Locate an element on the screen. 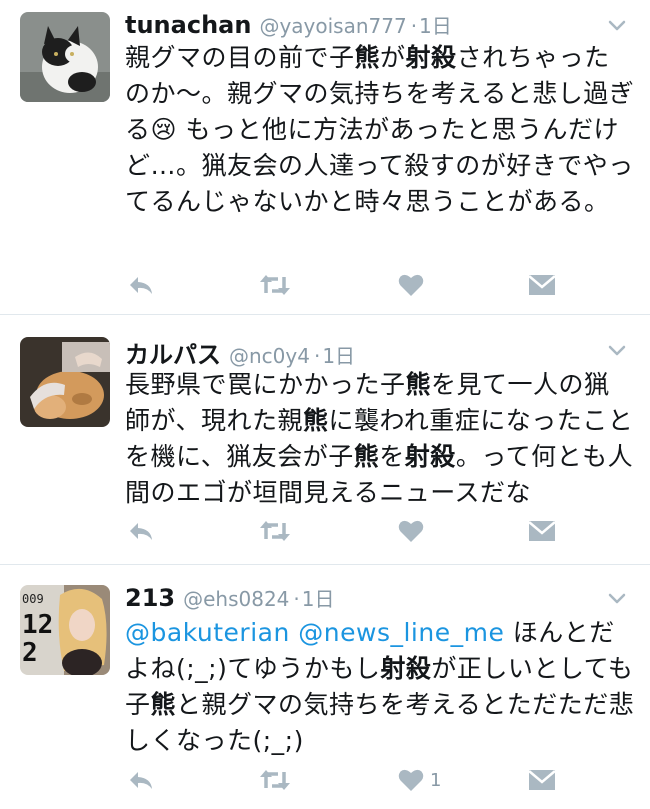 This screenshot has width=650, height=809. text-segment: 親グマの目の前で子 is located at coordinates (240, 57).